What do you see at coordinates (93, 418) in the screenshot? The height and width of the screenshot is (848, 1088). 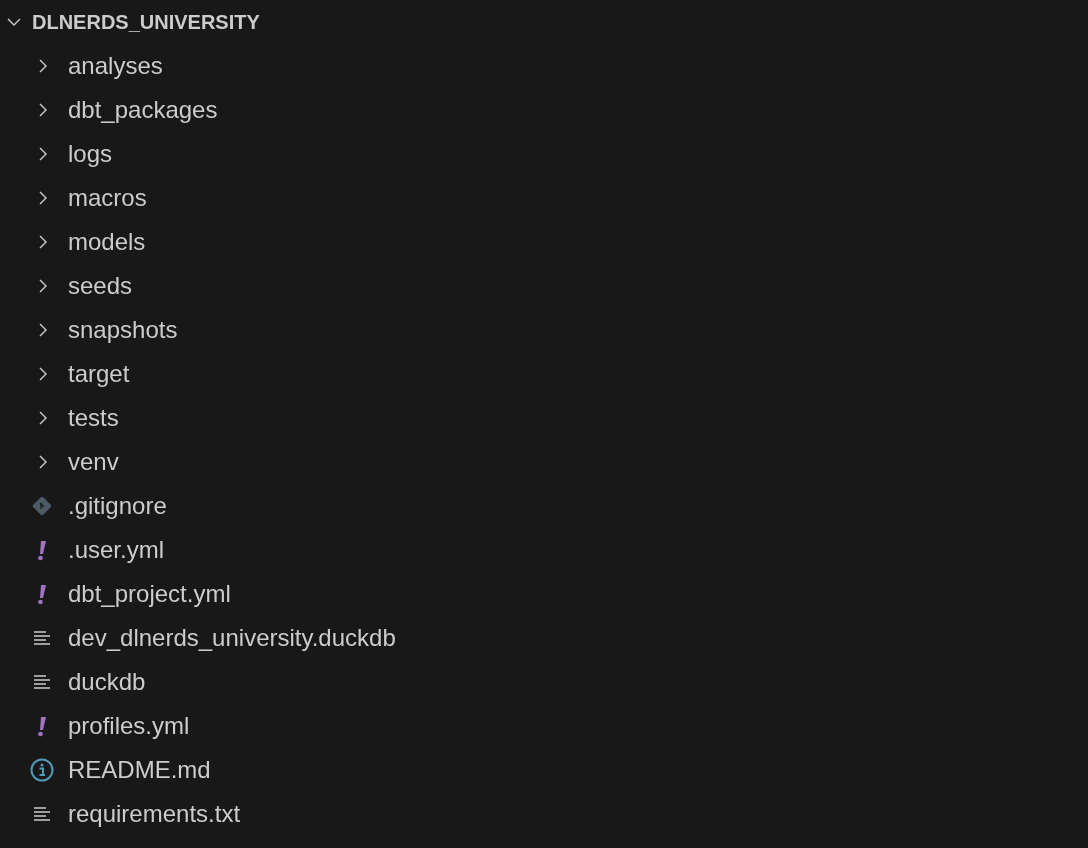 I see `item-label: tests` at bounding box center [93, 418].